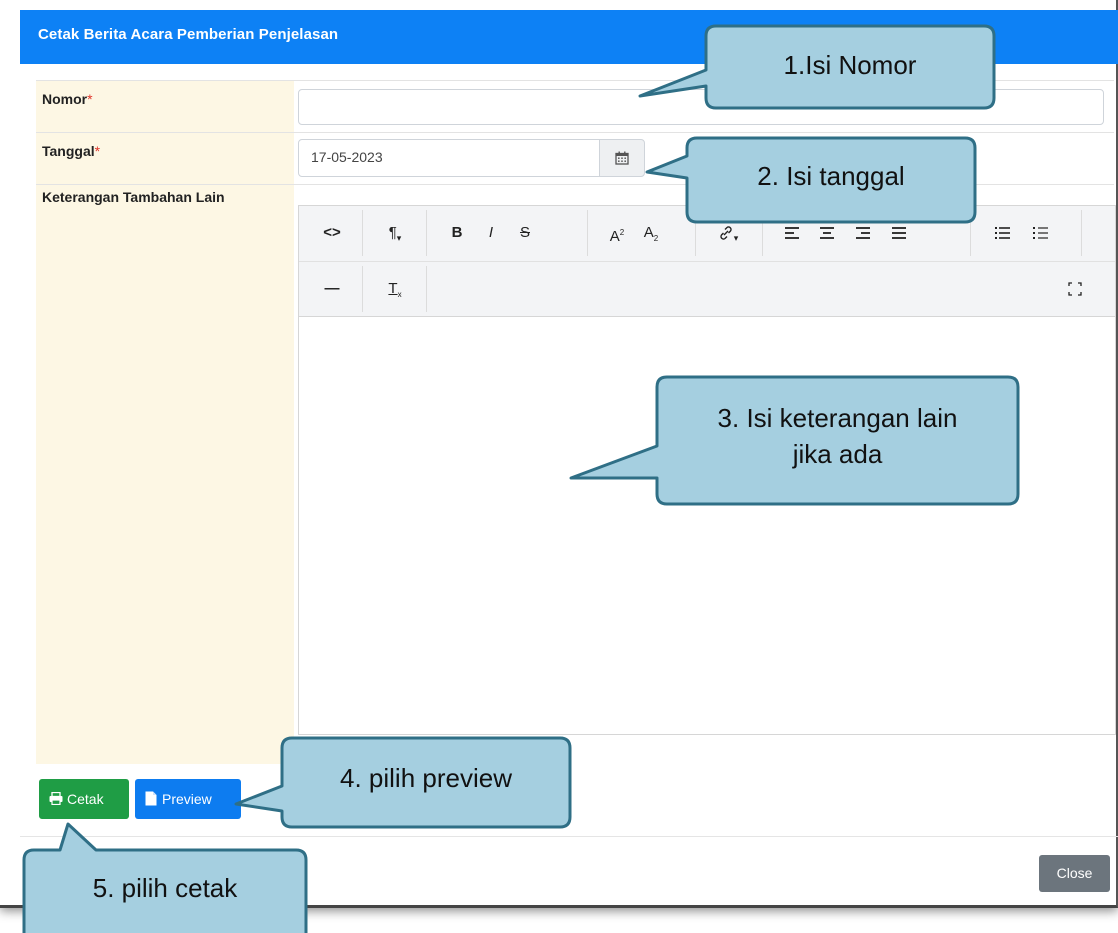 This screenshot has height=933, width=1118. I want to click on callout-4: 4. pilih preview, so click(426, 778).